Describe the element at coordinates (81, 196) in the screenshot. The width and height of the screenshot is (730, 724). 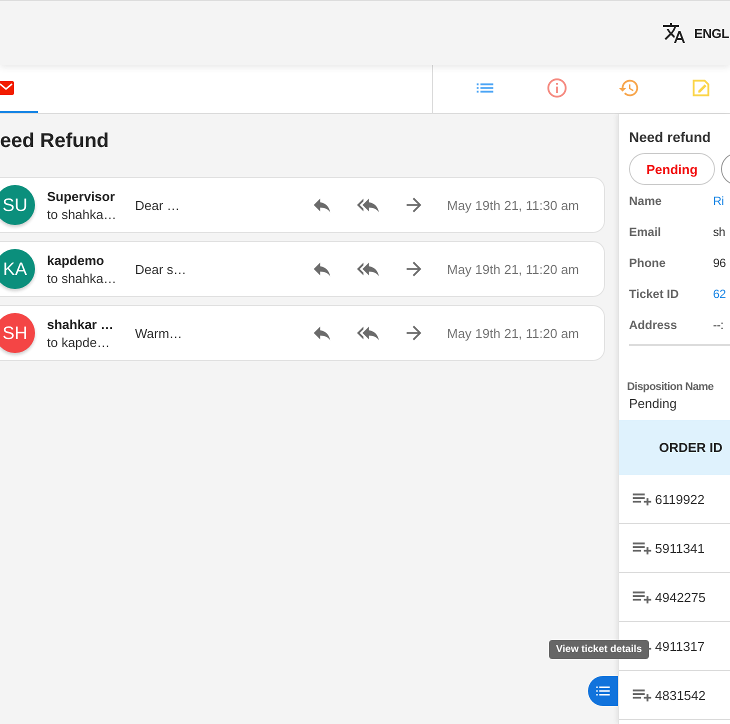
I see `sender-name: Supervisor` at that location.